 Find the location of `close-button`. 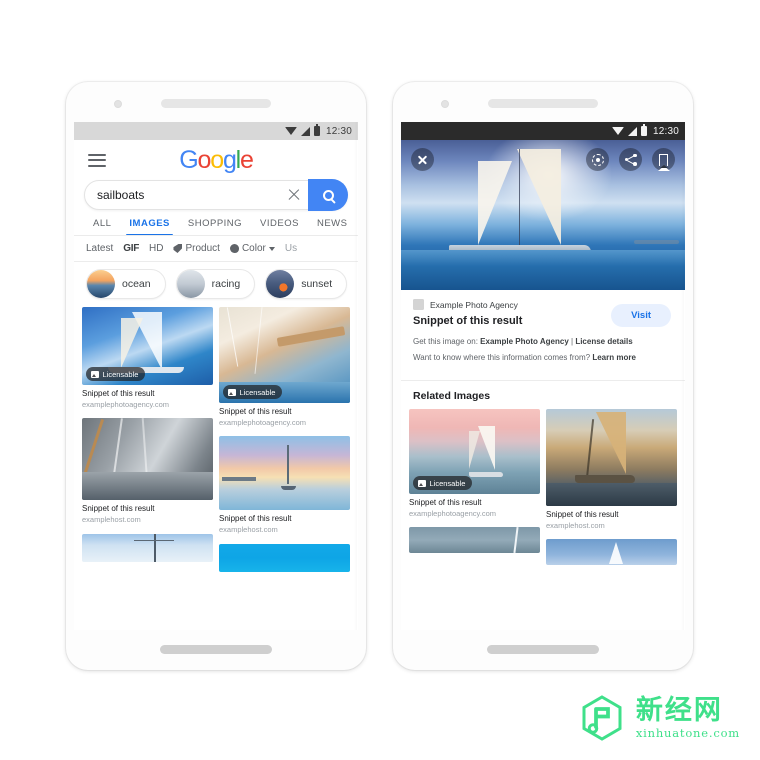

close-button is located at coordinates (422, 159).